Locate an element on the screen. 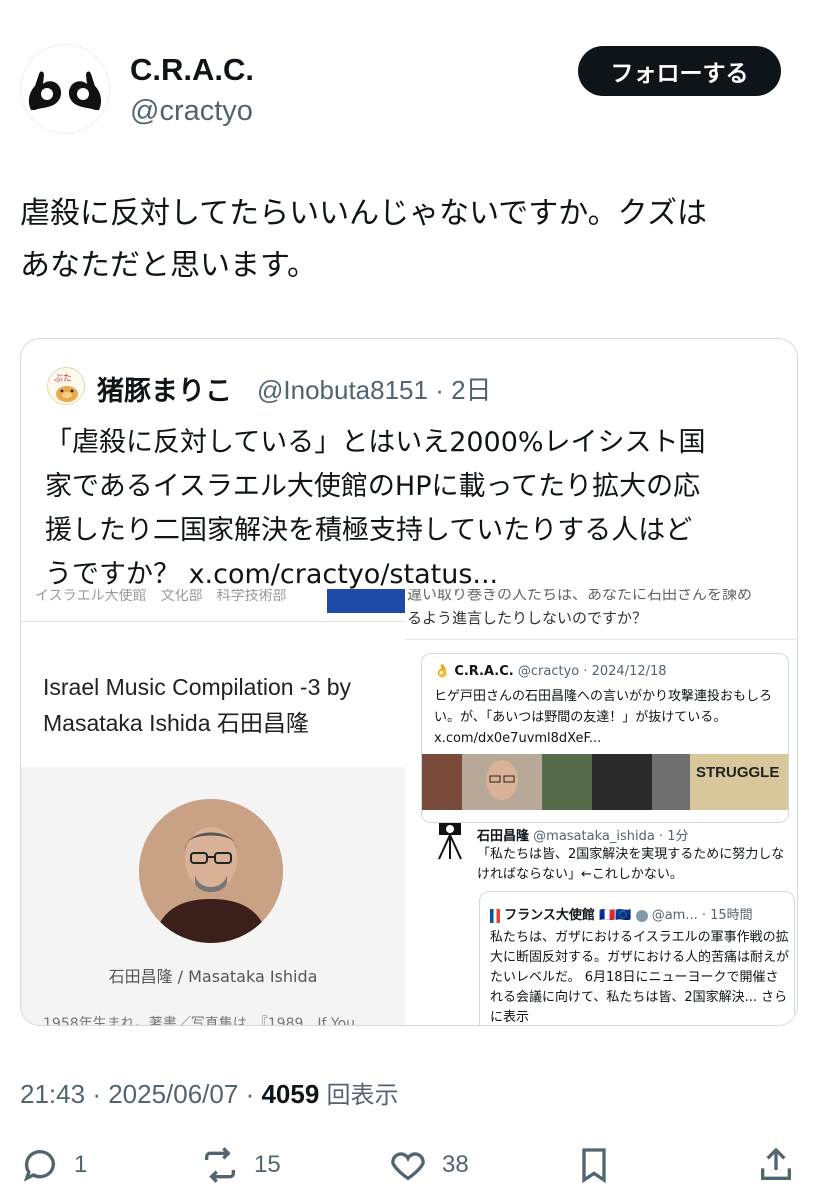 The width and height of the screenshot is (817, 1200). view-count-label: 回表示 is located at coordinates (362, 1095).